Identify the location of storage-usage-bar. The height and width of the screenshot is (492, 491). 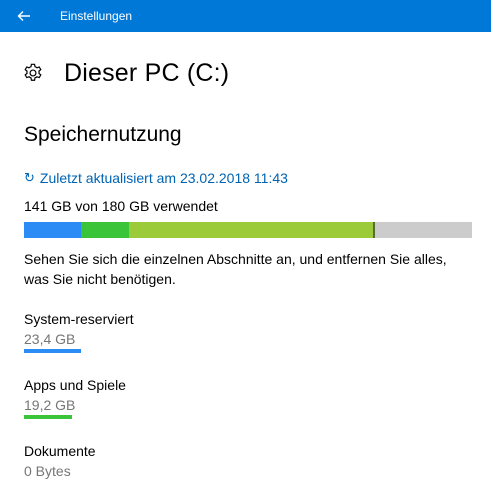
(248, 230).